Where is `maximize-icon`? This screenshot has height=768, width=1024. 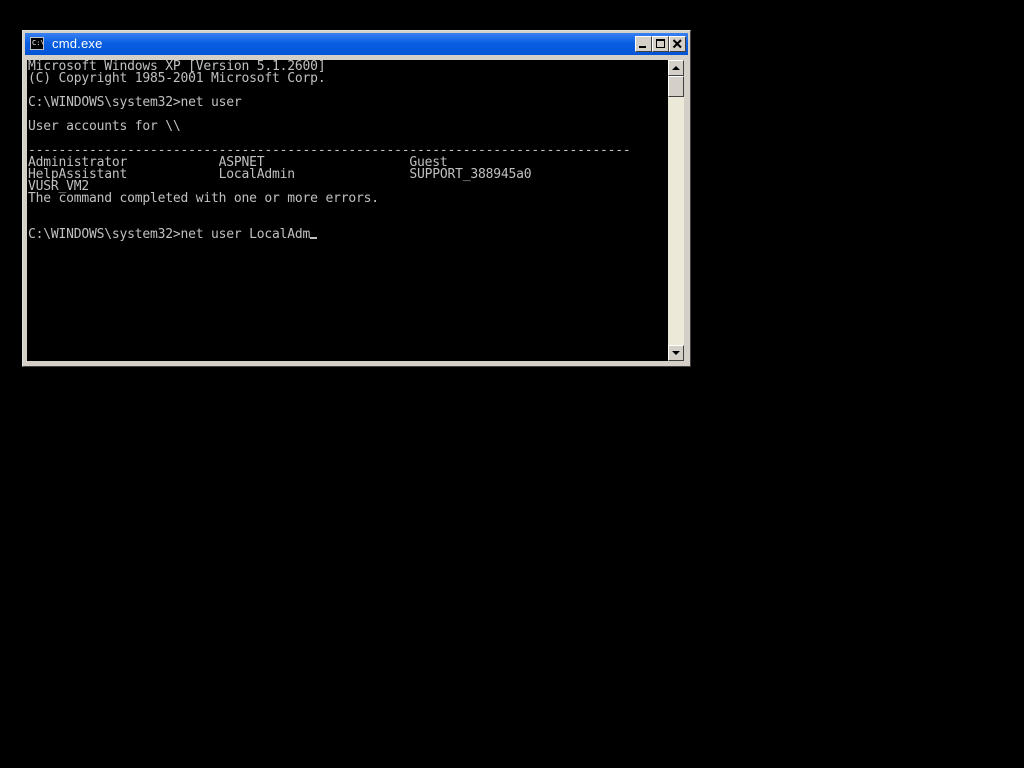
maximize-icon is located at coordinates (660, 43).